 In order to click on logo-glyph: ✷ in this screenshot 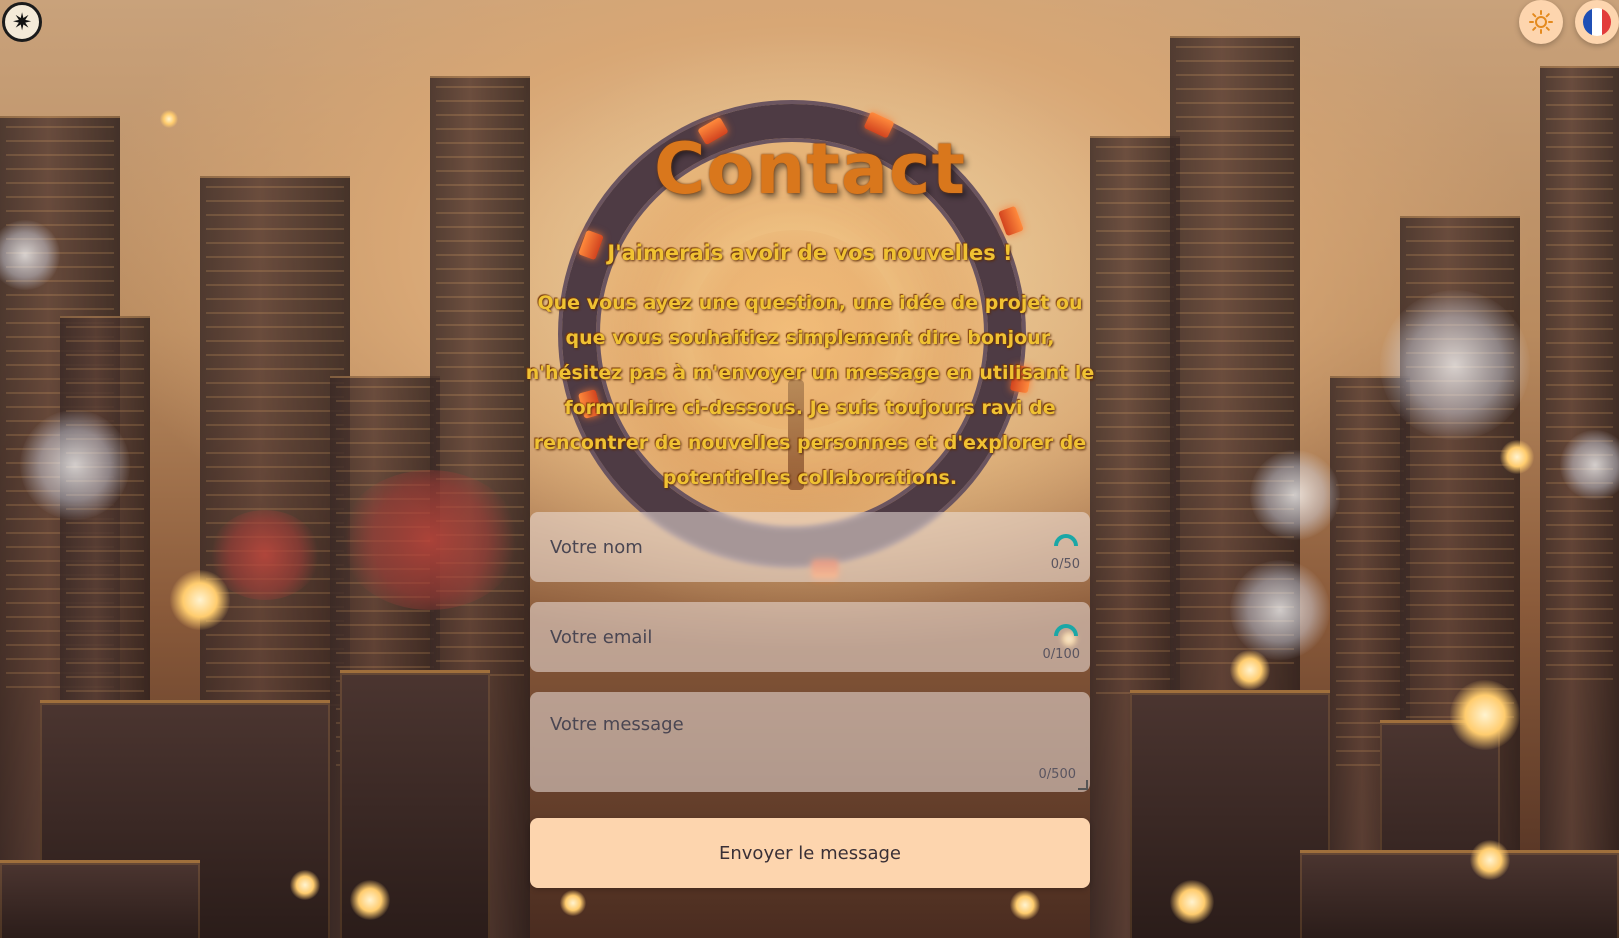, I will do `click(22, 22)`.